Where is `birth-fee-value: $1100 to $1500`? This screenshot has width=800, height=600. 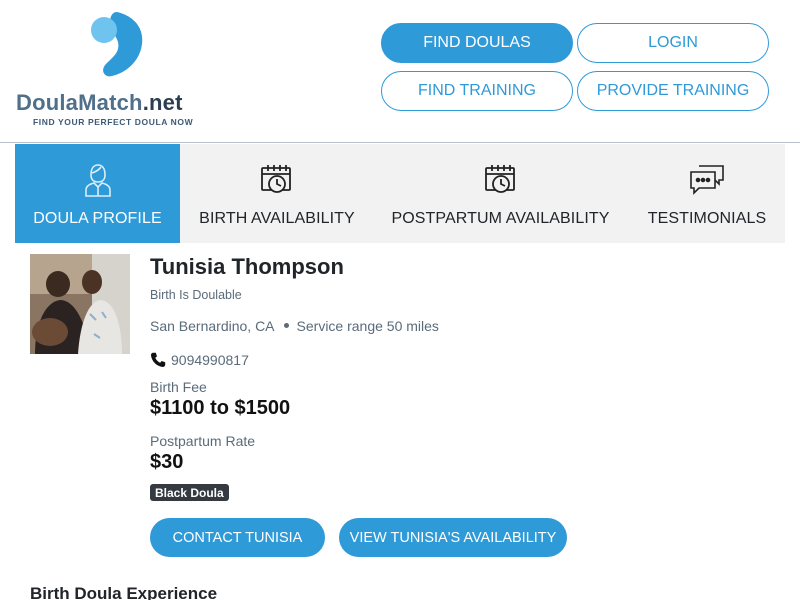 birth-fee-value: $1100 to $1500 is located at coordinates (220, 408).